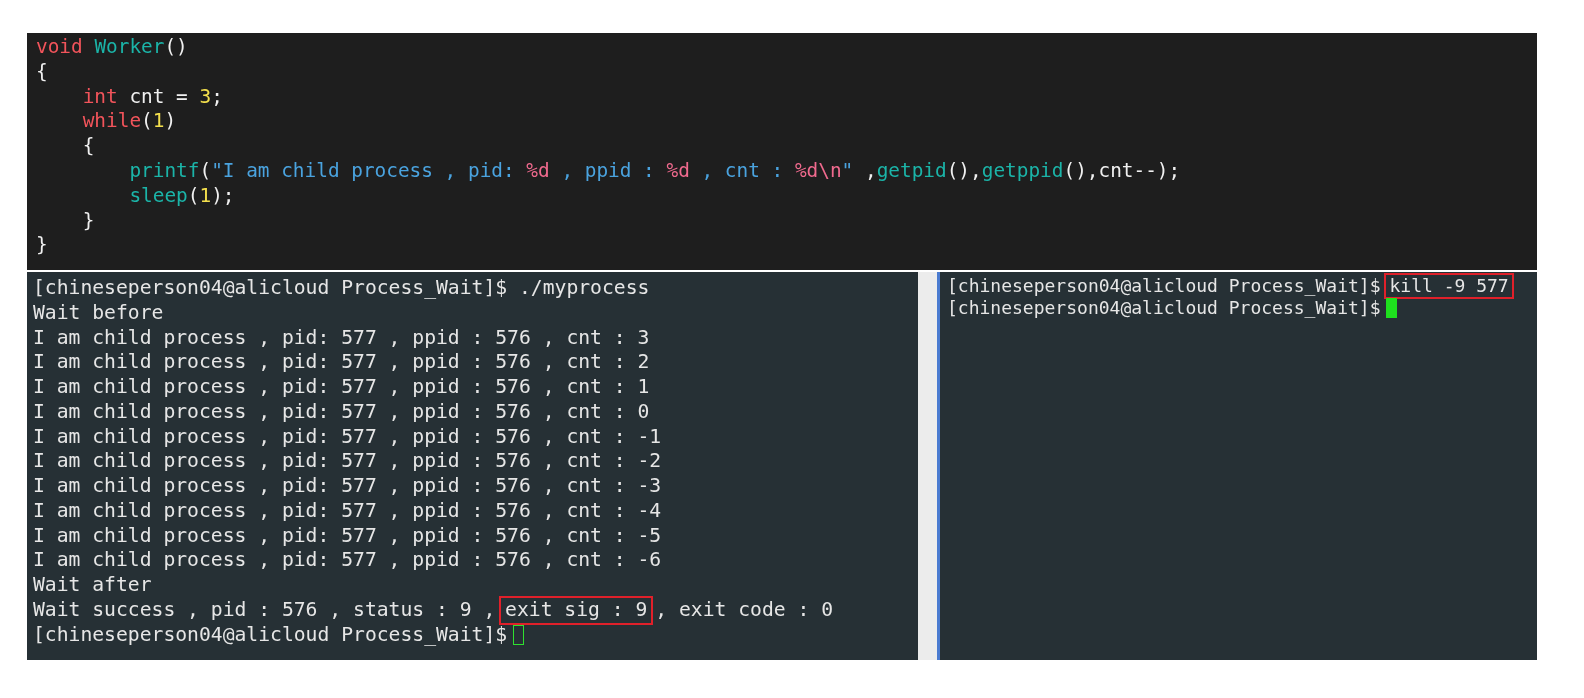 This screenshot has height=698, width=1584. I want to click on terminal-text: I am child process , pid: 577 , ppid : 576 , cnt : -4, so click(348, 511).